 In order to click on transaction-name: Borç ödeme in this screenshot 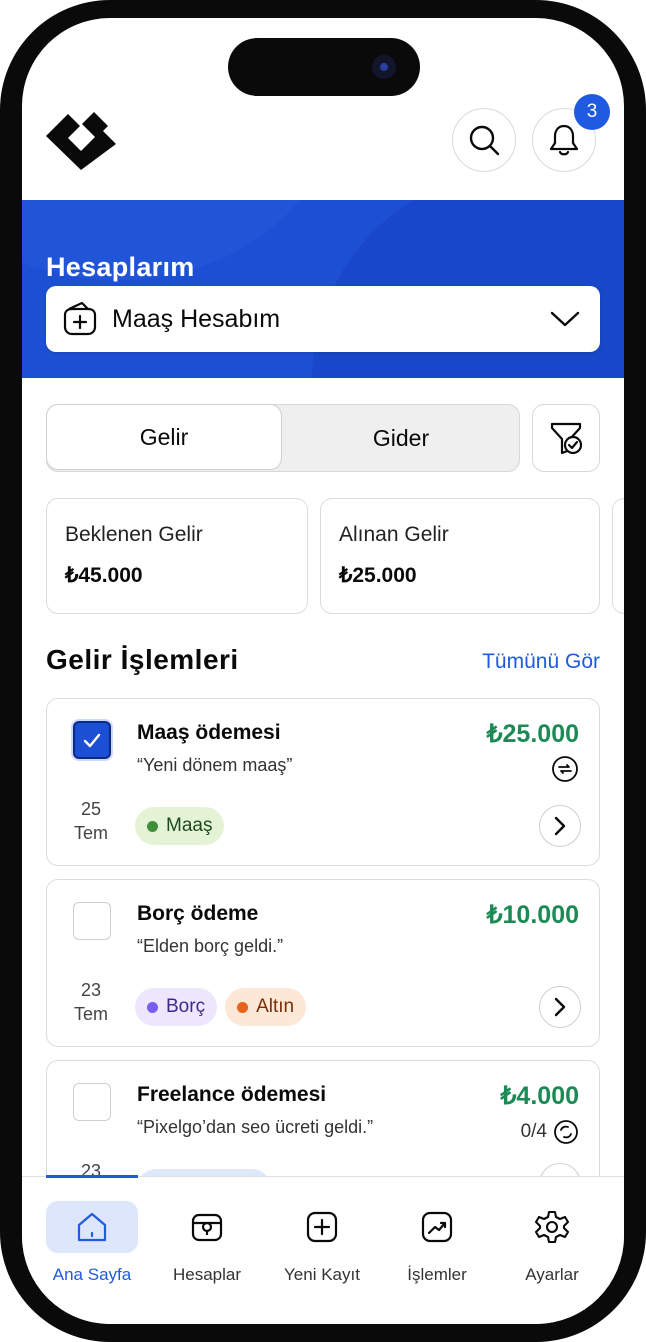, I will do `click(198, 913)`.